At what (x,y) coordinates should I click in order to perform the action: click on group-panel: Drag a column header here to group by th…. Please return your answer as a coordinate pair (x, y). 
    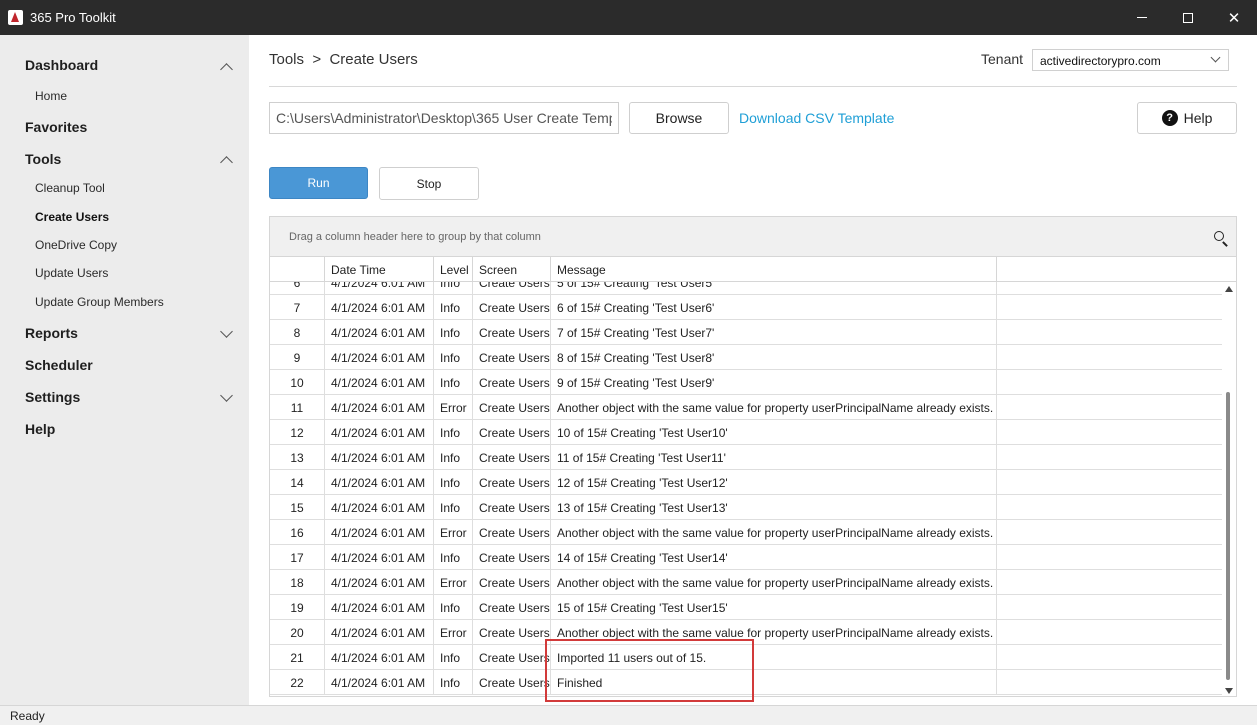
    Looking at the image, I should click on (753, 237).